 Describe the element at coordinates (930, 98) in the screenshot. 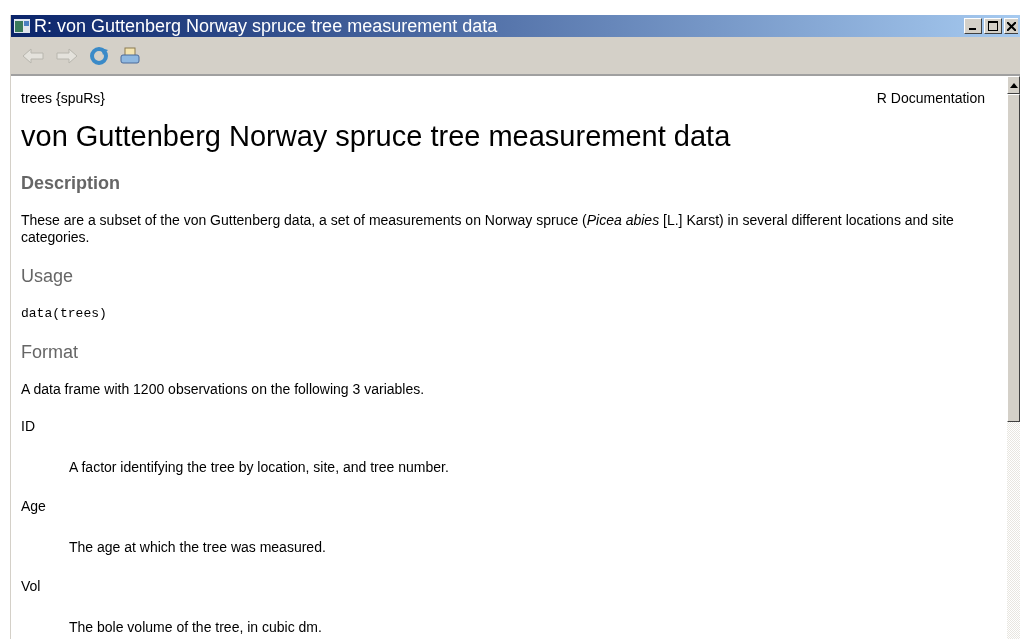

I see `source-label: R Documentation` at that location.